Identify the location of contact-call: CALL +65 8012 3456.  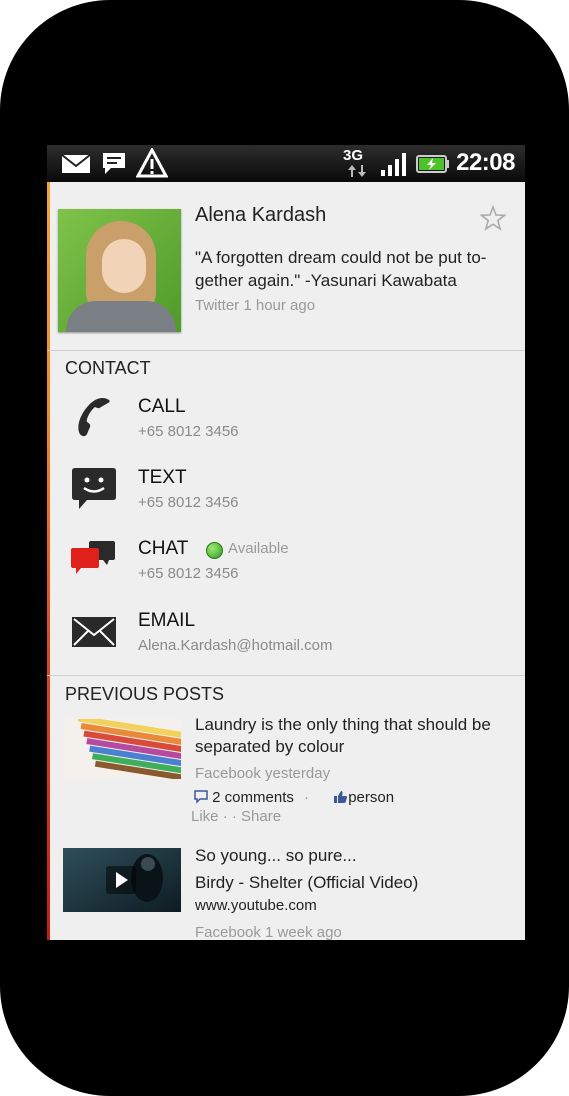
(286, 420).